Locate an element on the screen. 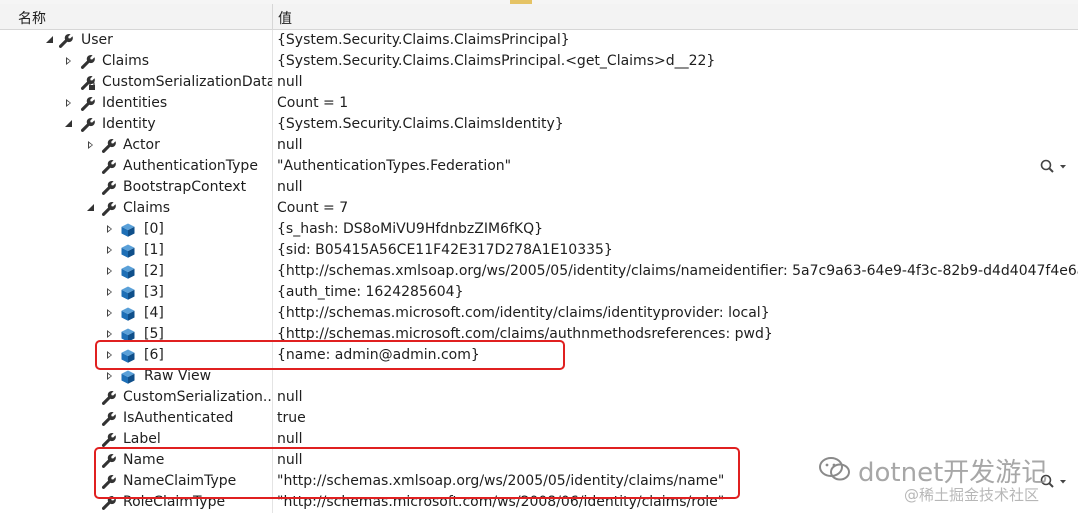  tree-row-name-cell: Actor is located at coordinates (136, 145).